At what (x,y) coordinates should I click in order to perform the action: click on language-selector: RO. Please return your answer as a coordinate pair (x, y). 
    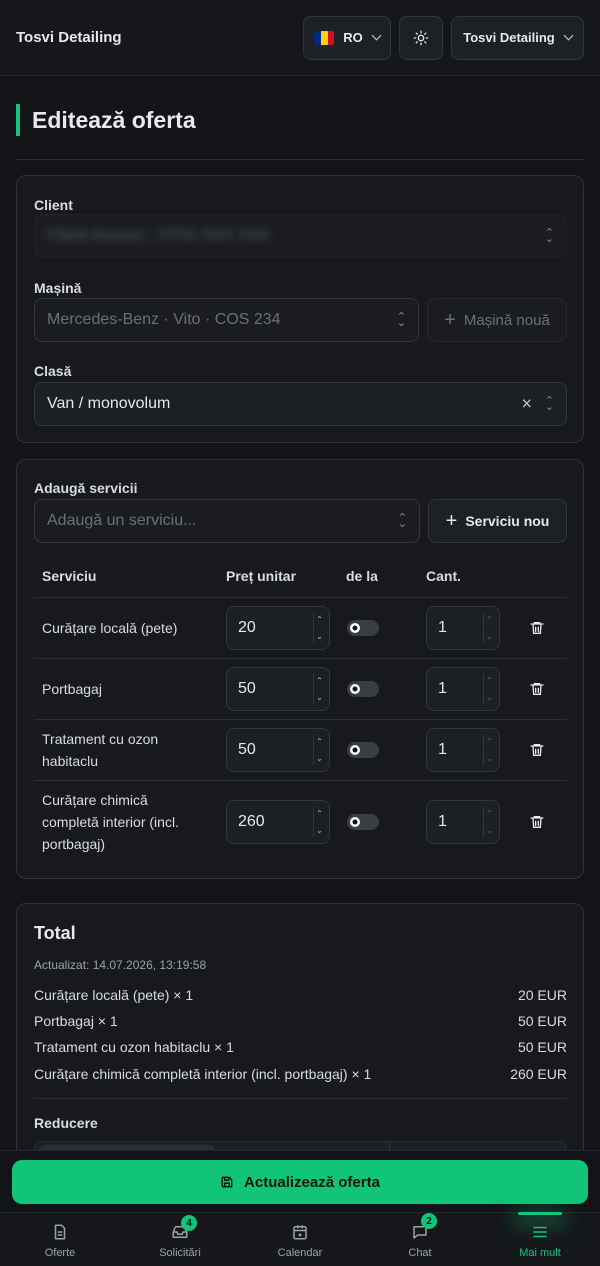
    Looking at the image, I should click on (347, 37).